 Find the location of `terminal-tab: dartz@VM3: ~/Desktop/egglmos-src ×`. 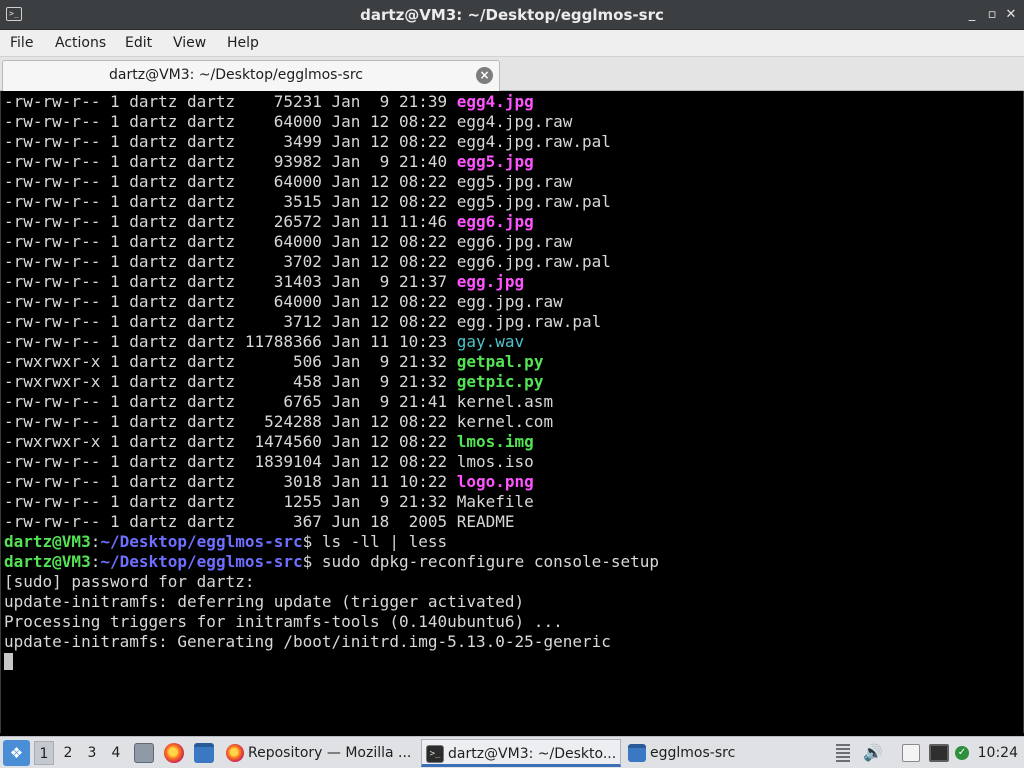

terminal-tab: dartz@VM3: ~/Desktop/egglmos-src × is located at coordinates (251, 75).